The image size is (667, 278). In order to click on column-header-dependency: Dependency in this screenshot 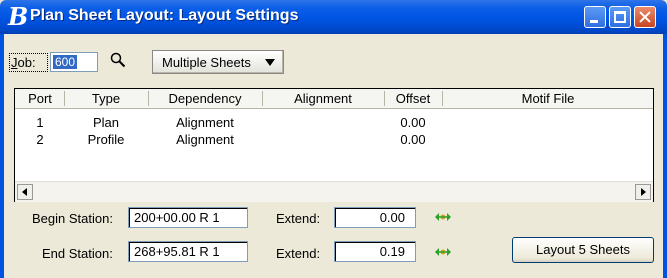, I will do `click(205, 98)`.